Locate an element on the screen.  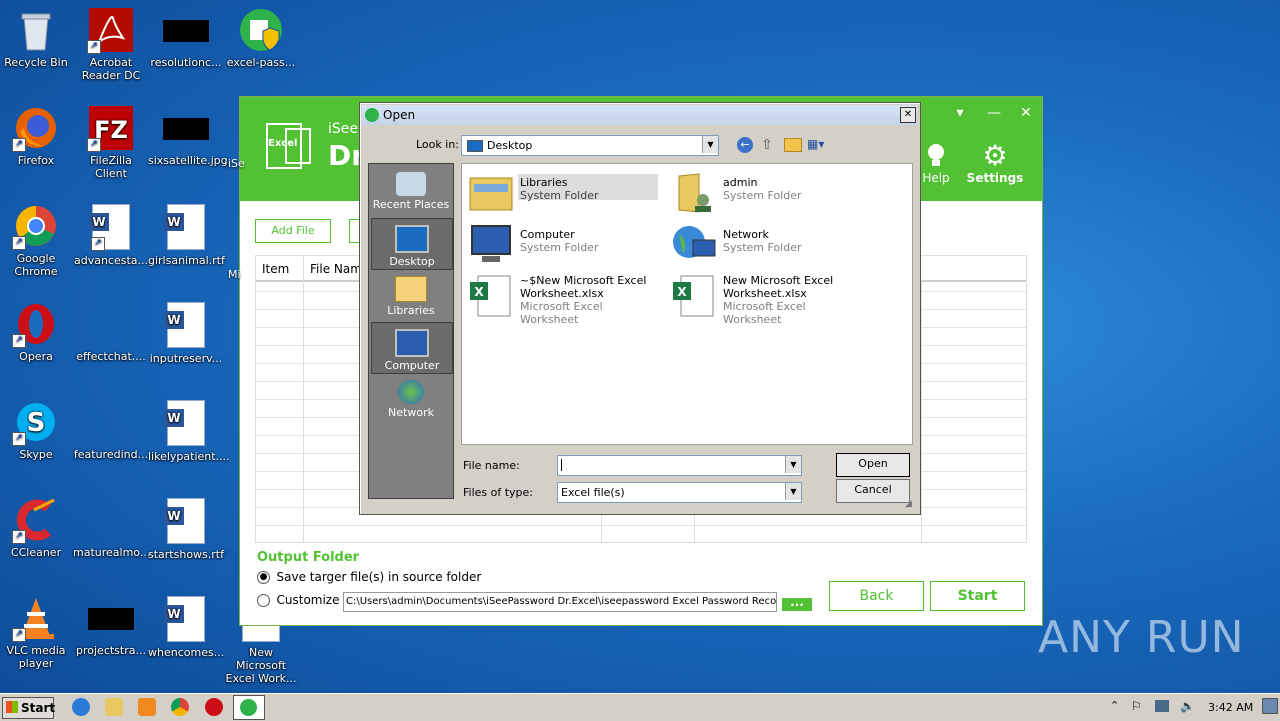
up-folder-icon: ⇧ is located at coordinates (767, 145).